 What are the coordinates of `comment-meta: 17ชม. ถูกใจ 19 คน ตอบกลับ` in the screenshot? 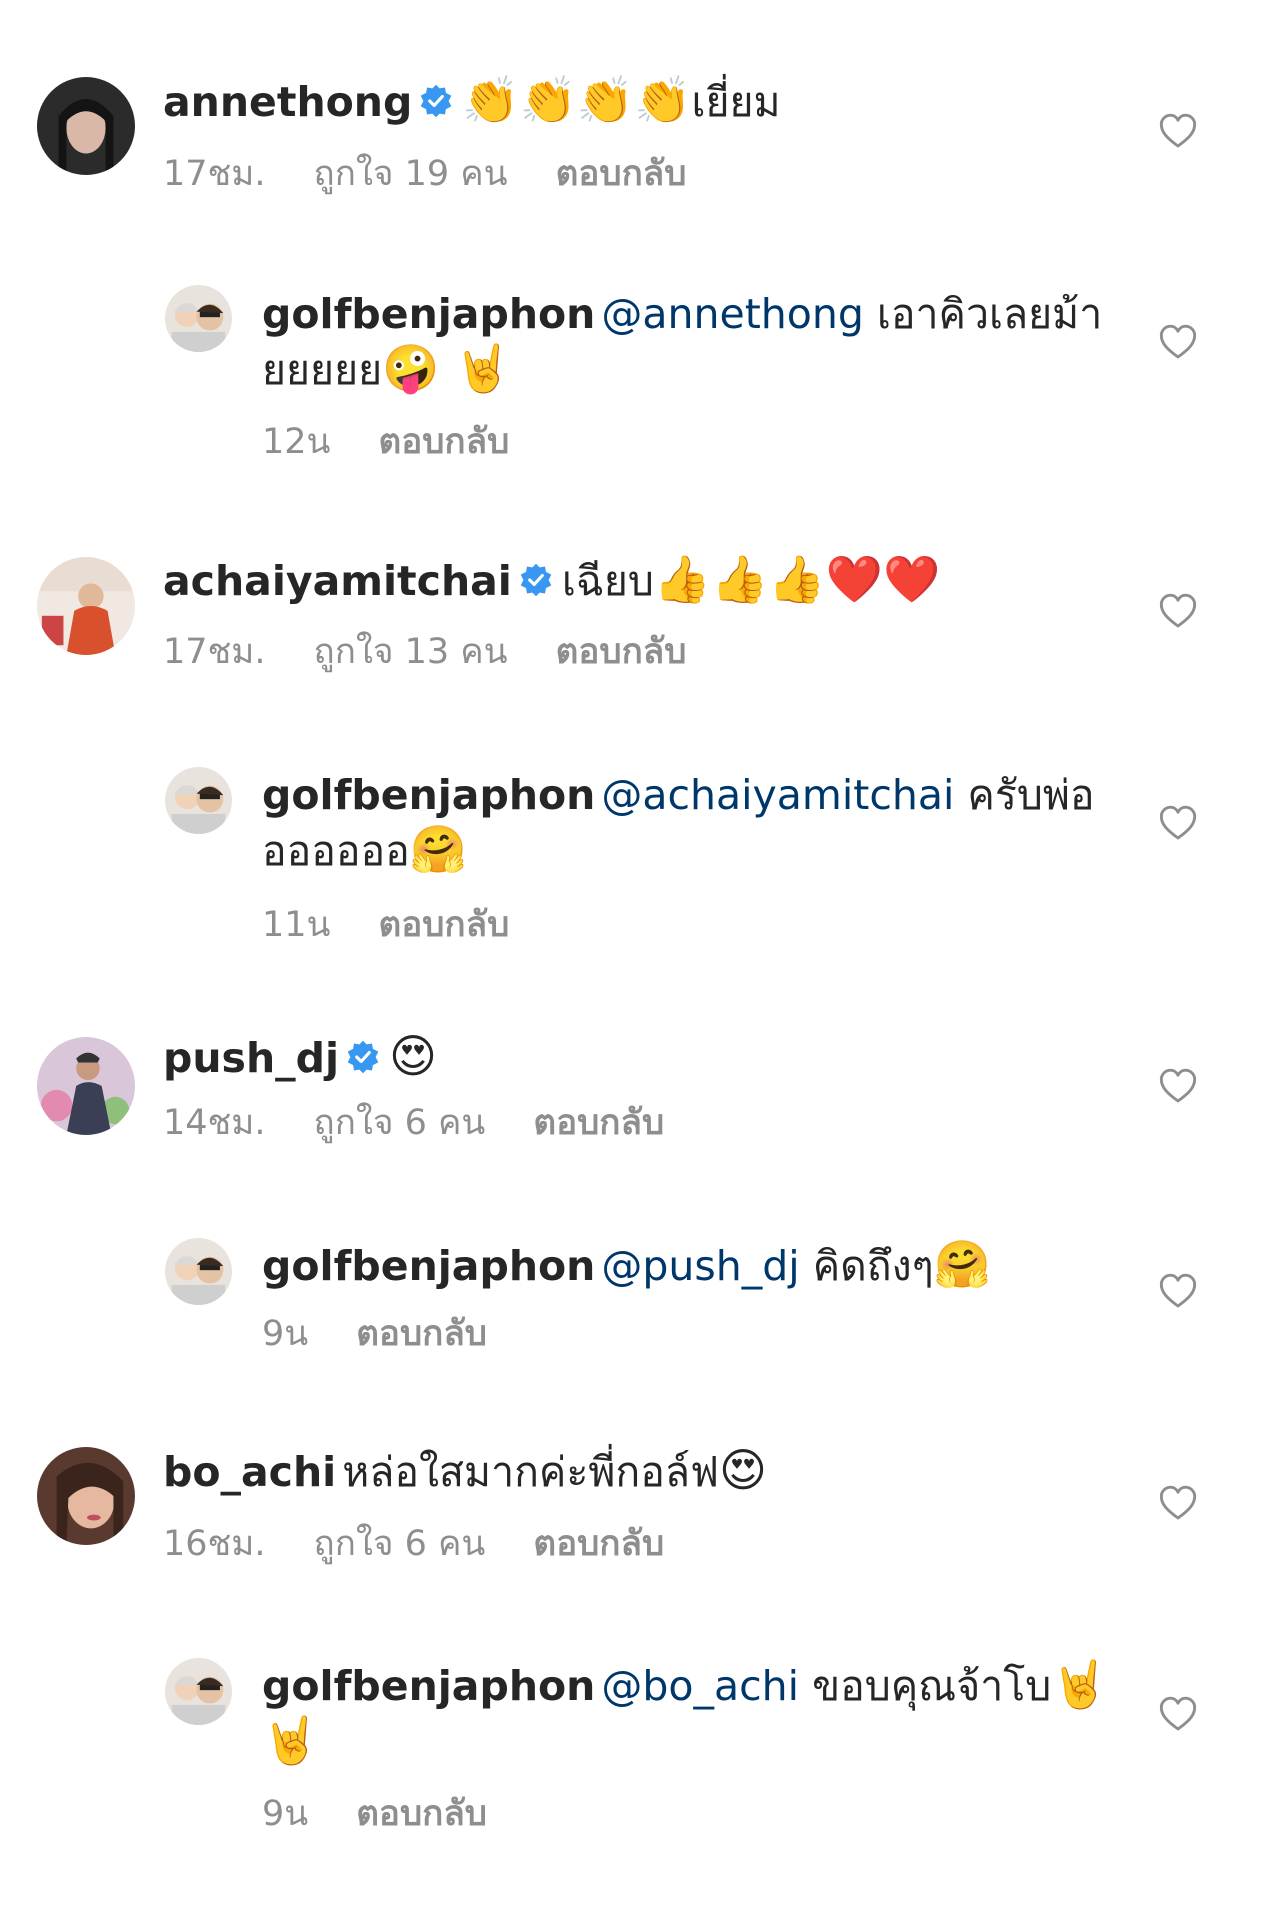 It's located at (448, 174).